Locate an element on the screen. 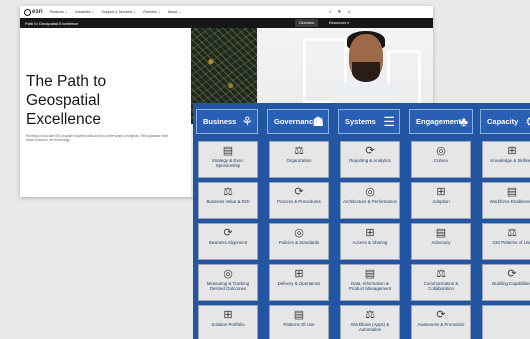  nav-icons: ⌕⊕♙ is located at coordinates (343, 12).